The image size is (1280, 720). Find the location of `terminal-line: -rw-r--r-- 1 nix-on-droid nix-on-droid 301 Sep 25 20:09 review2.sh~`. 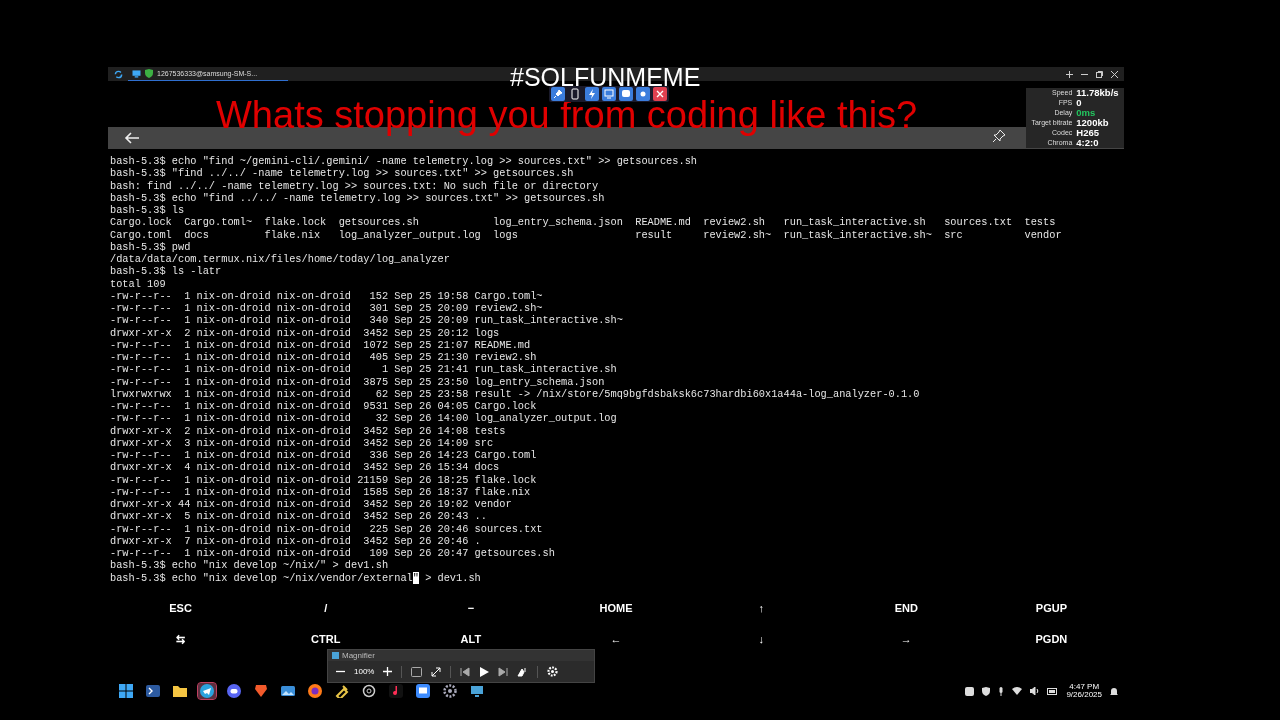

terminal-line: -rw-r--r-- 1 nix-on-droid nix-on-droid 301 Sep 25 20:09 review2.sh~ is located at coordinates (326, 308).